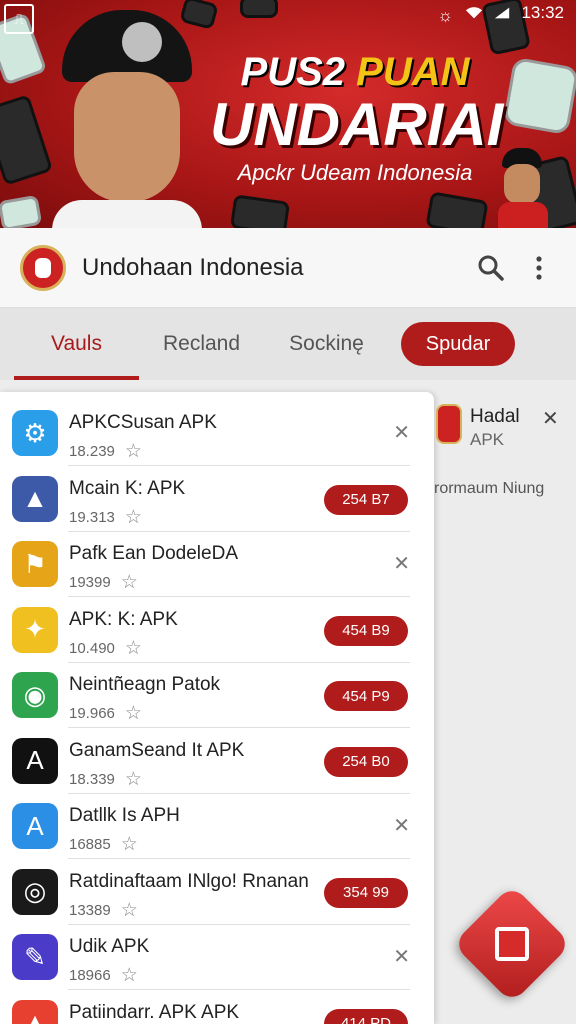  I want to click on app-name: Ratdinaftaam INlgo! Rnanan, so click(189, 881).